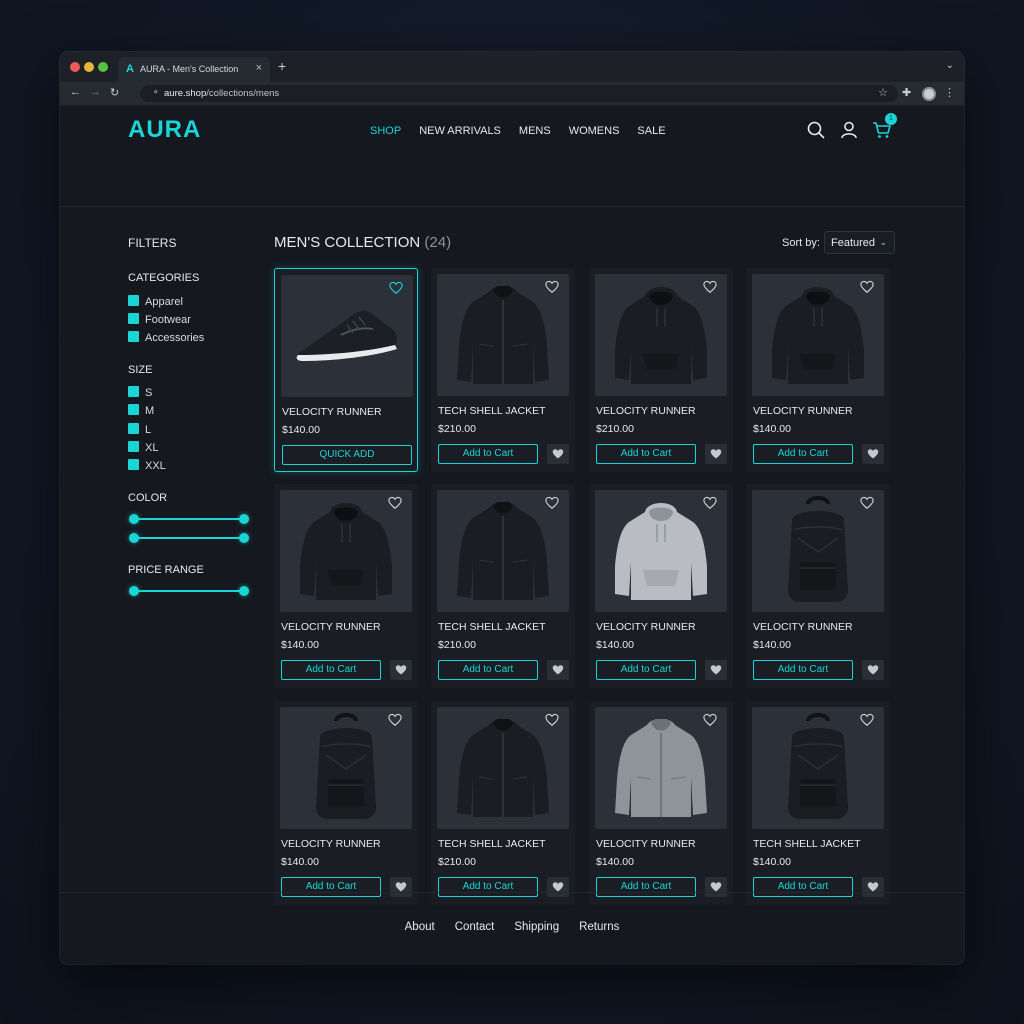 The image size is (1024, 1024). I want to click on filter-option-size-xl: XL, so click(143, 448).